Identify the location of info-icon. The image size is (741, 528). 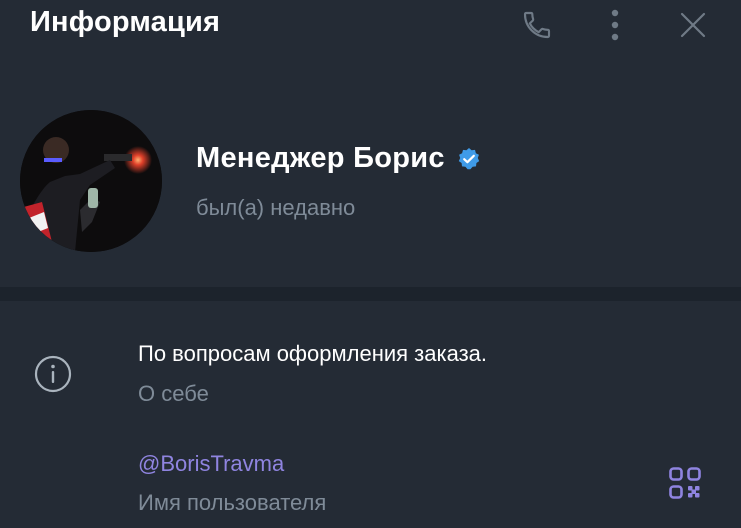
(53, 374).